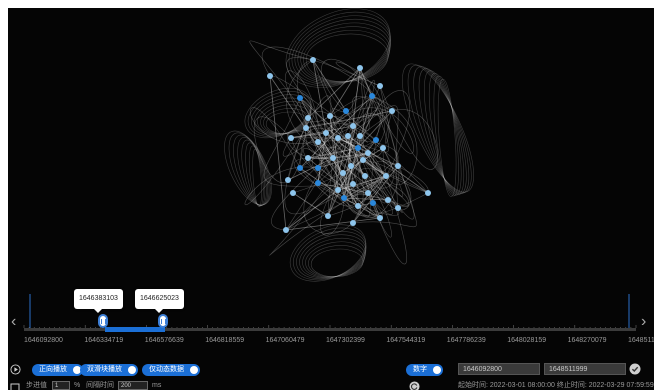 This screenshot has height=390, width=662. What do you see at coordinates (61, 385) in the screenshot?
I see `step-input: 1` at bounding box center [61, 385].